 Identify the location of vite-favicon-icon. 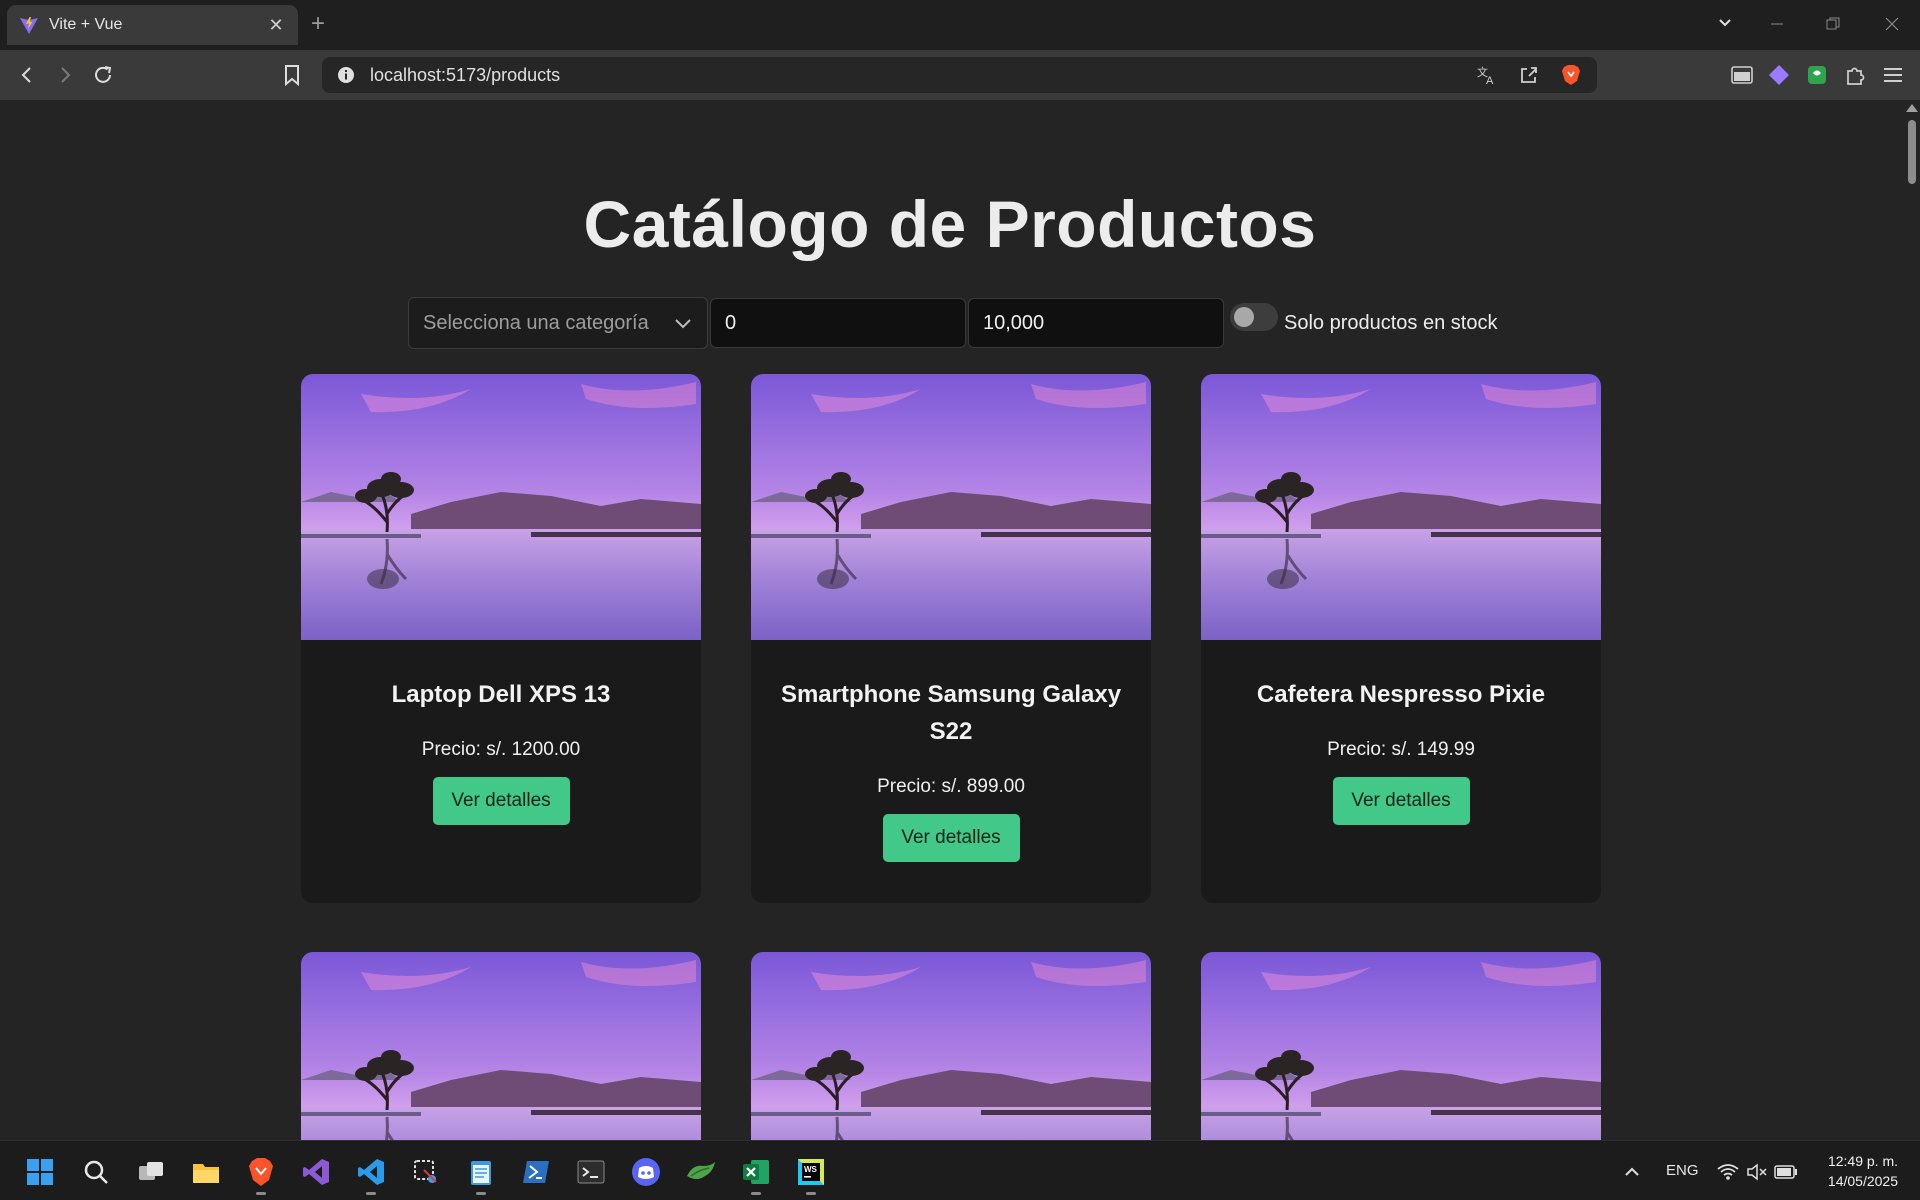
(29, 25).